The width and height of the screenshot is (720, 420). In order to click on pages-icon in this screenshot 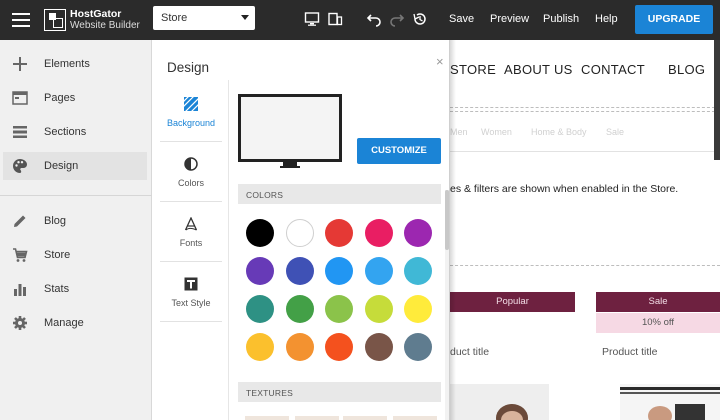, I will do `click(20, 98)`.